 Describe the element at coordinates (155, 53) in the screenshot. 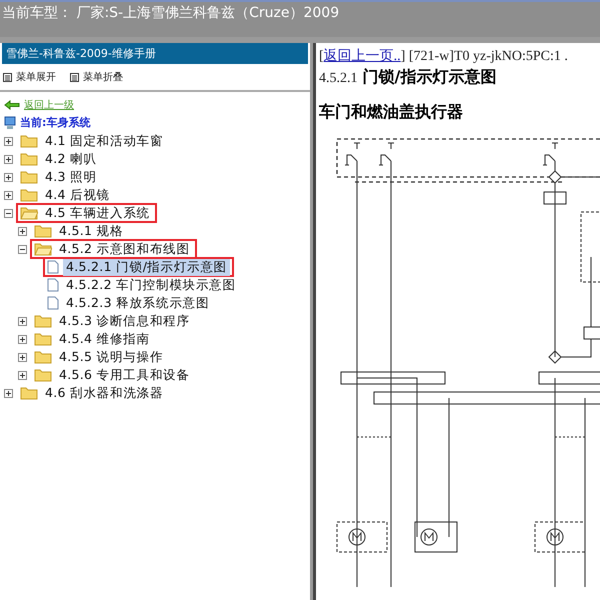

I see `manual-title: 雪佛兰-科鲁兹-2009-维修手册` at that location.